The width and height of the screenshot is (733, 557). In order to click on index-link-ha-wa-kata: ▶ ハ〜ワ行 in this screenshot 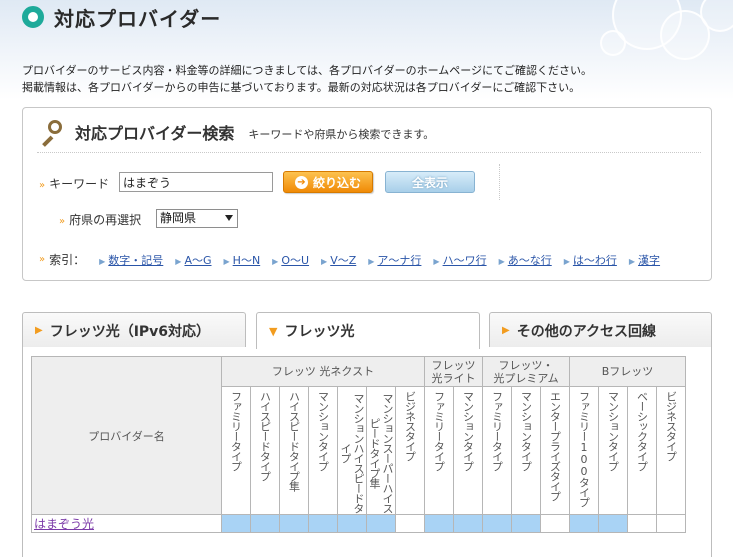, I will do `click(459, 260)`.